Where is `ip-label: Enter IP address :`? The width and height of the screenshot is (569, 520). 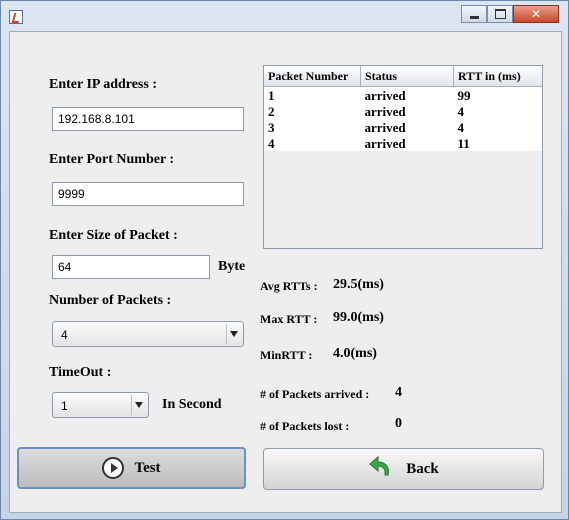 ip-label: Enter IP address : is located at coordinates (103, 84).